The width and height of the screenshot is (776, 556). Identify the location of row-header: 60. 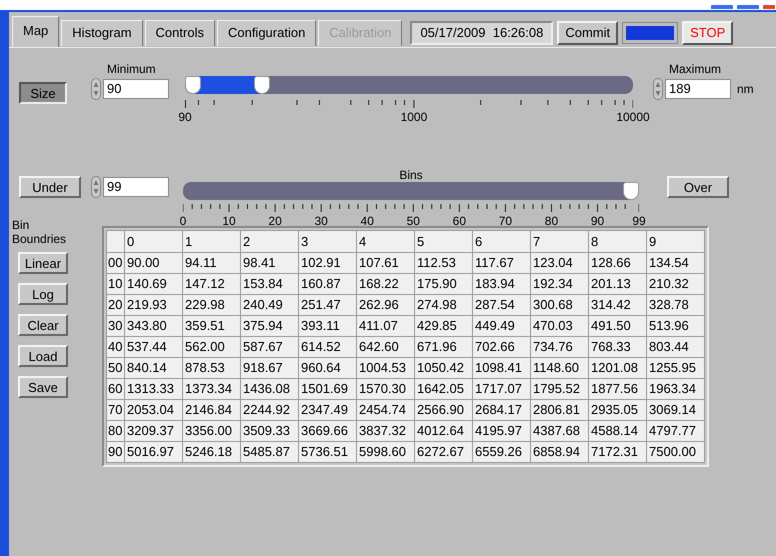
(115, 389).